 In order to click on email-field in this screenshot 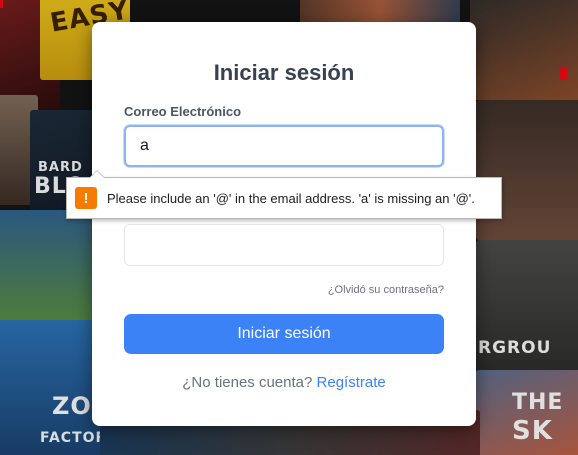, I will do `click(284, 146)`.